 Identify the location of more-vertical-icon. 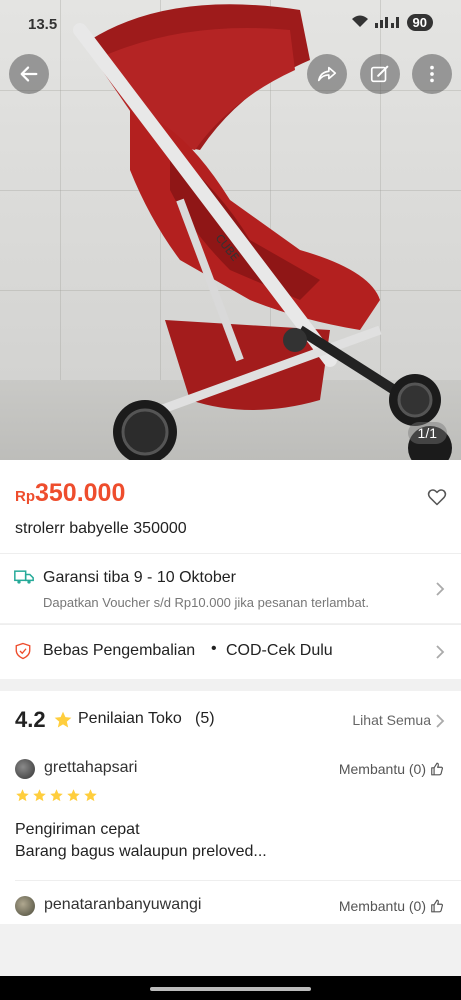
(432, 74).